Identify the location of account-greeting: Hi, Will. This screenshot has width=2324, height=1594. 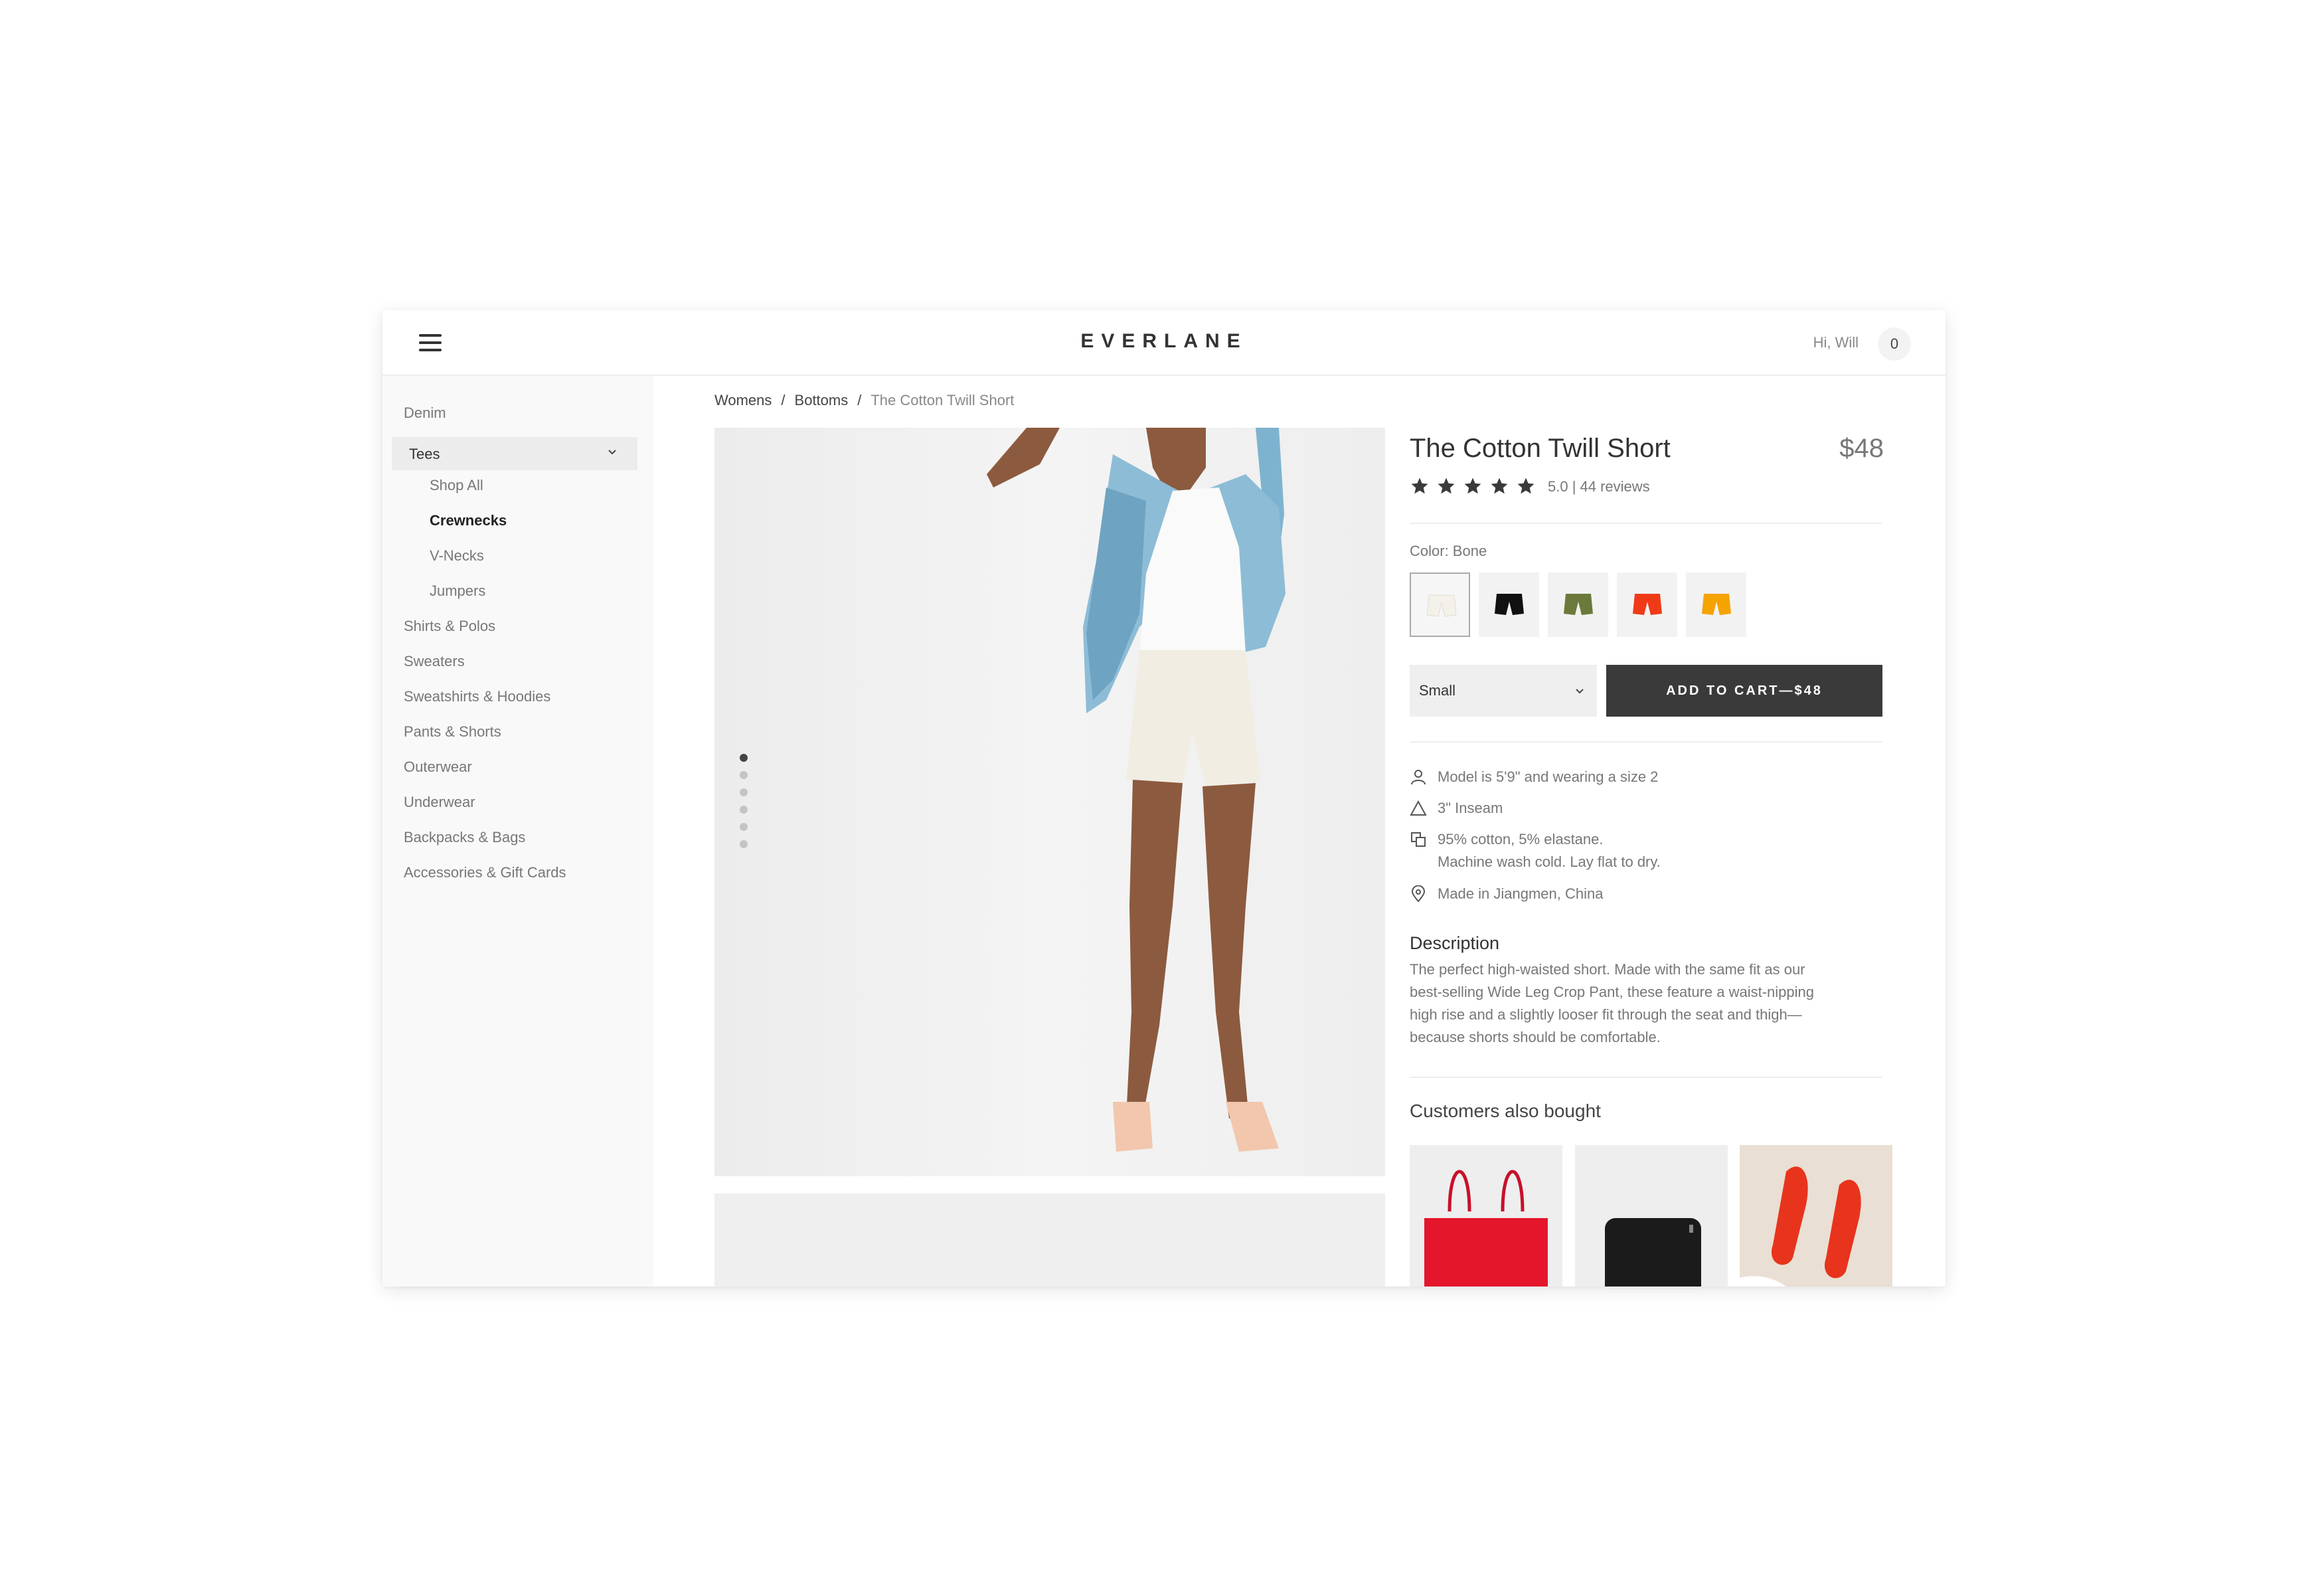
(1836, 342).